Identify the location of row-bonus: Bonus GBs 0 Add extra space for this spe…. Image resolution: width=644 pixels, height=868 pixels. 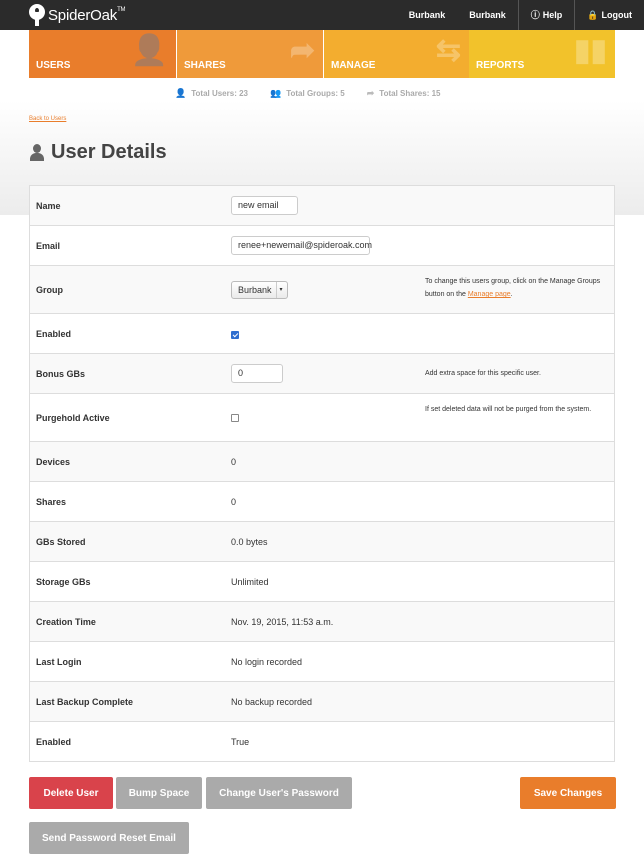
(322, 374).